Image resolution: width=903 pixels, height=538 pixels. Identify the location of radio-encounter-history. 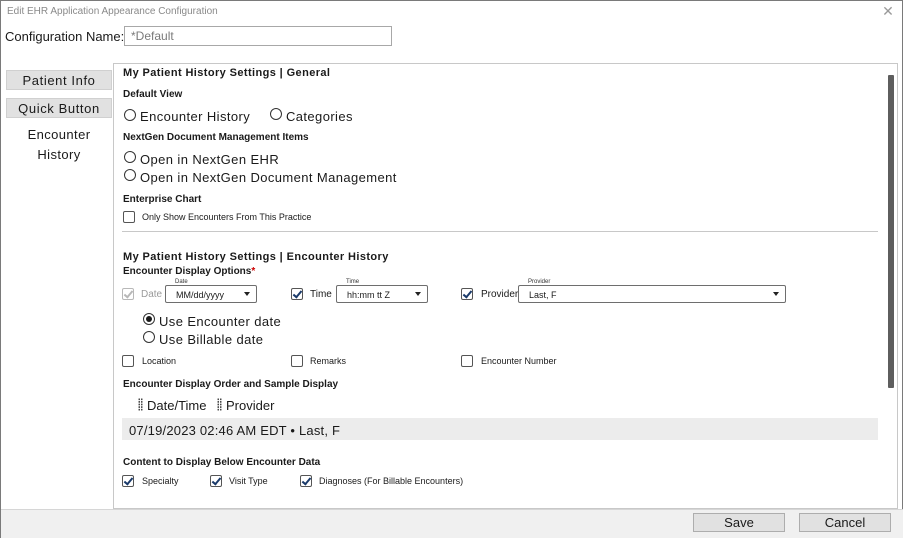
(130, 115).